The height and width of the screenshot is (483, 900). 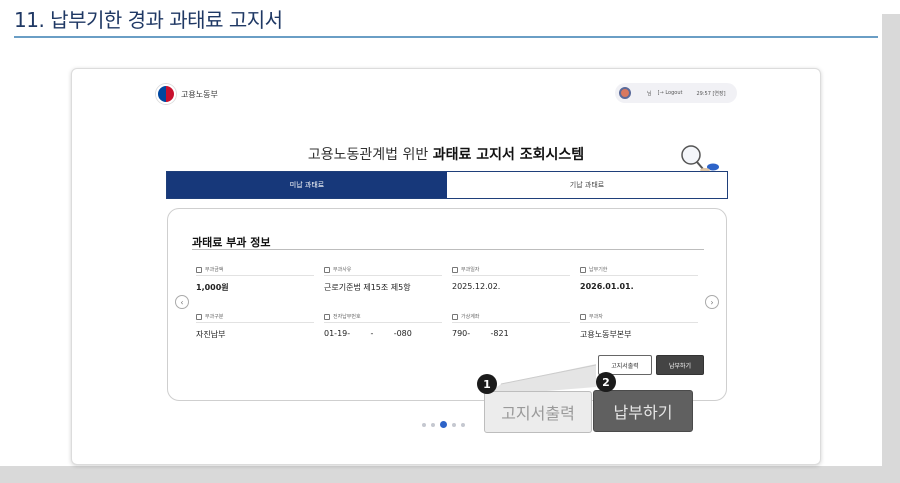 I want to click on step-badge-2: 2, so click(x=606, y=382).